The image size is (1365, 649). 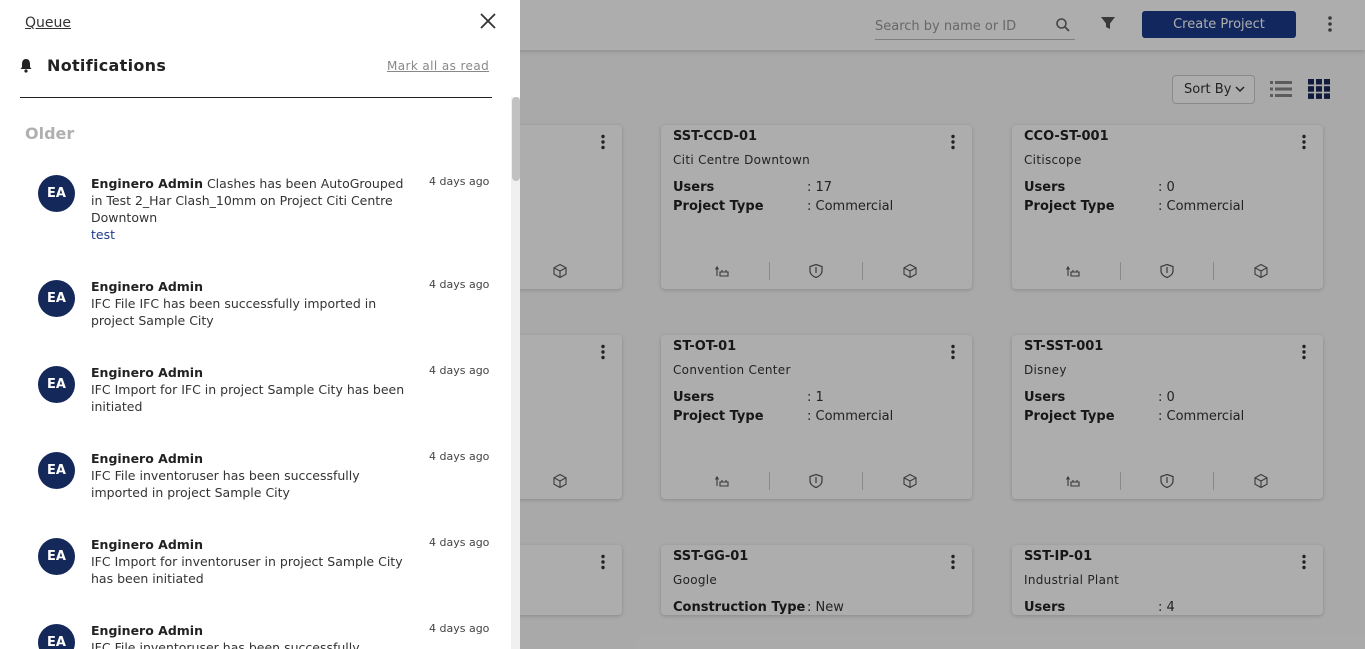 What do you see at coordinates (107, 65) in the screenshot?
I see `notifications-title: Notifications` at bounding box center [107, 65].